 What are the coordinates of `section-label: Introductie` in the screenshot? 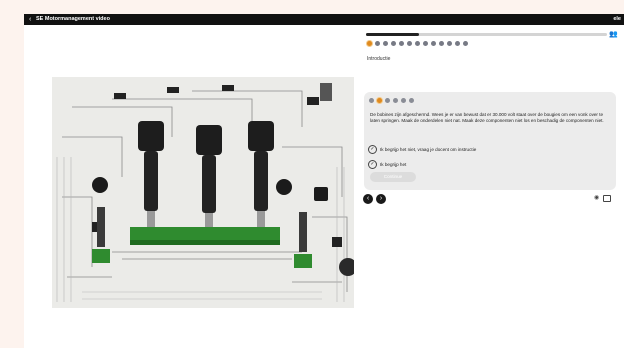 It's located at (379, 59).